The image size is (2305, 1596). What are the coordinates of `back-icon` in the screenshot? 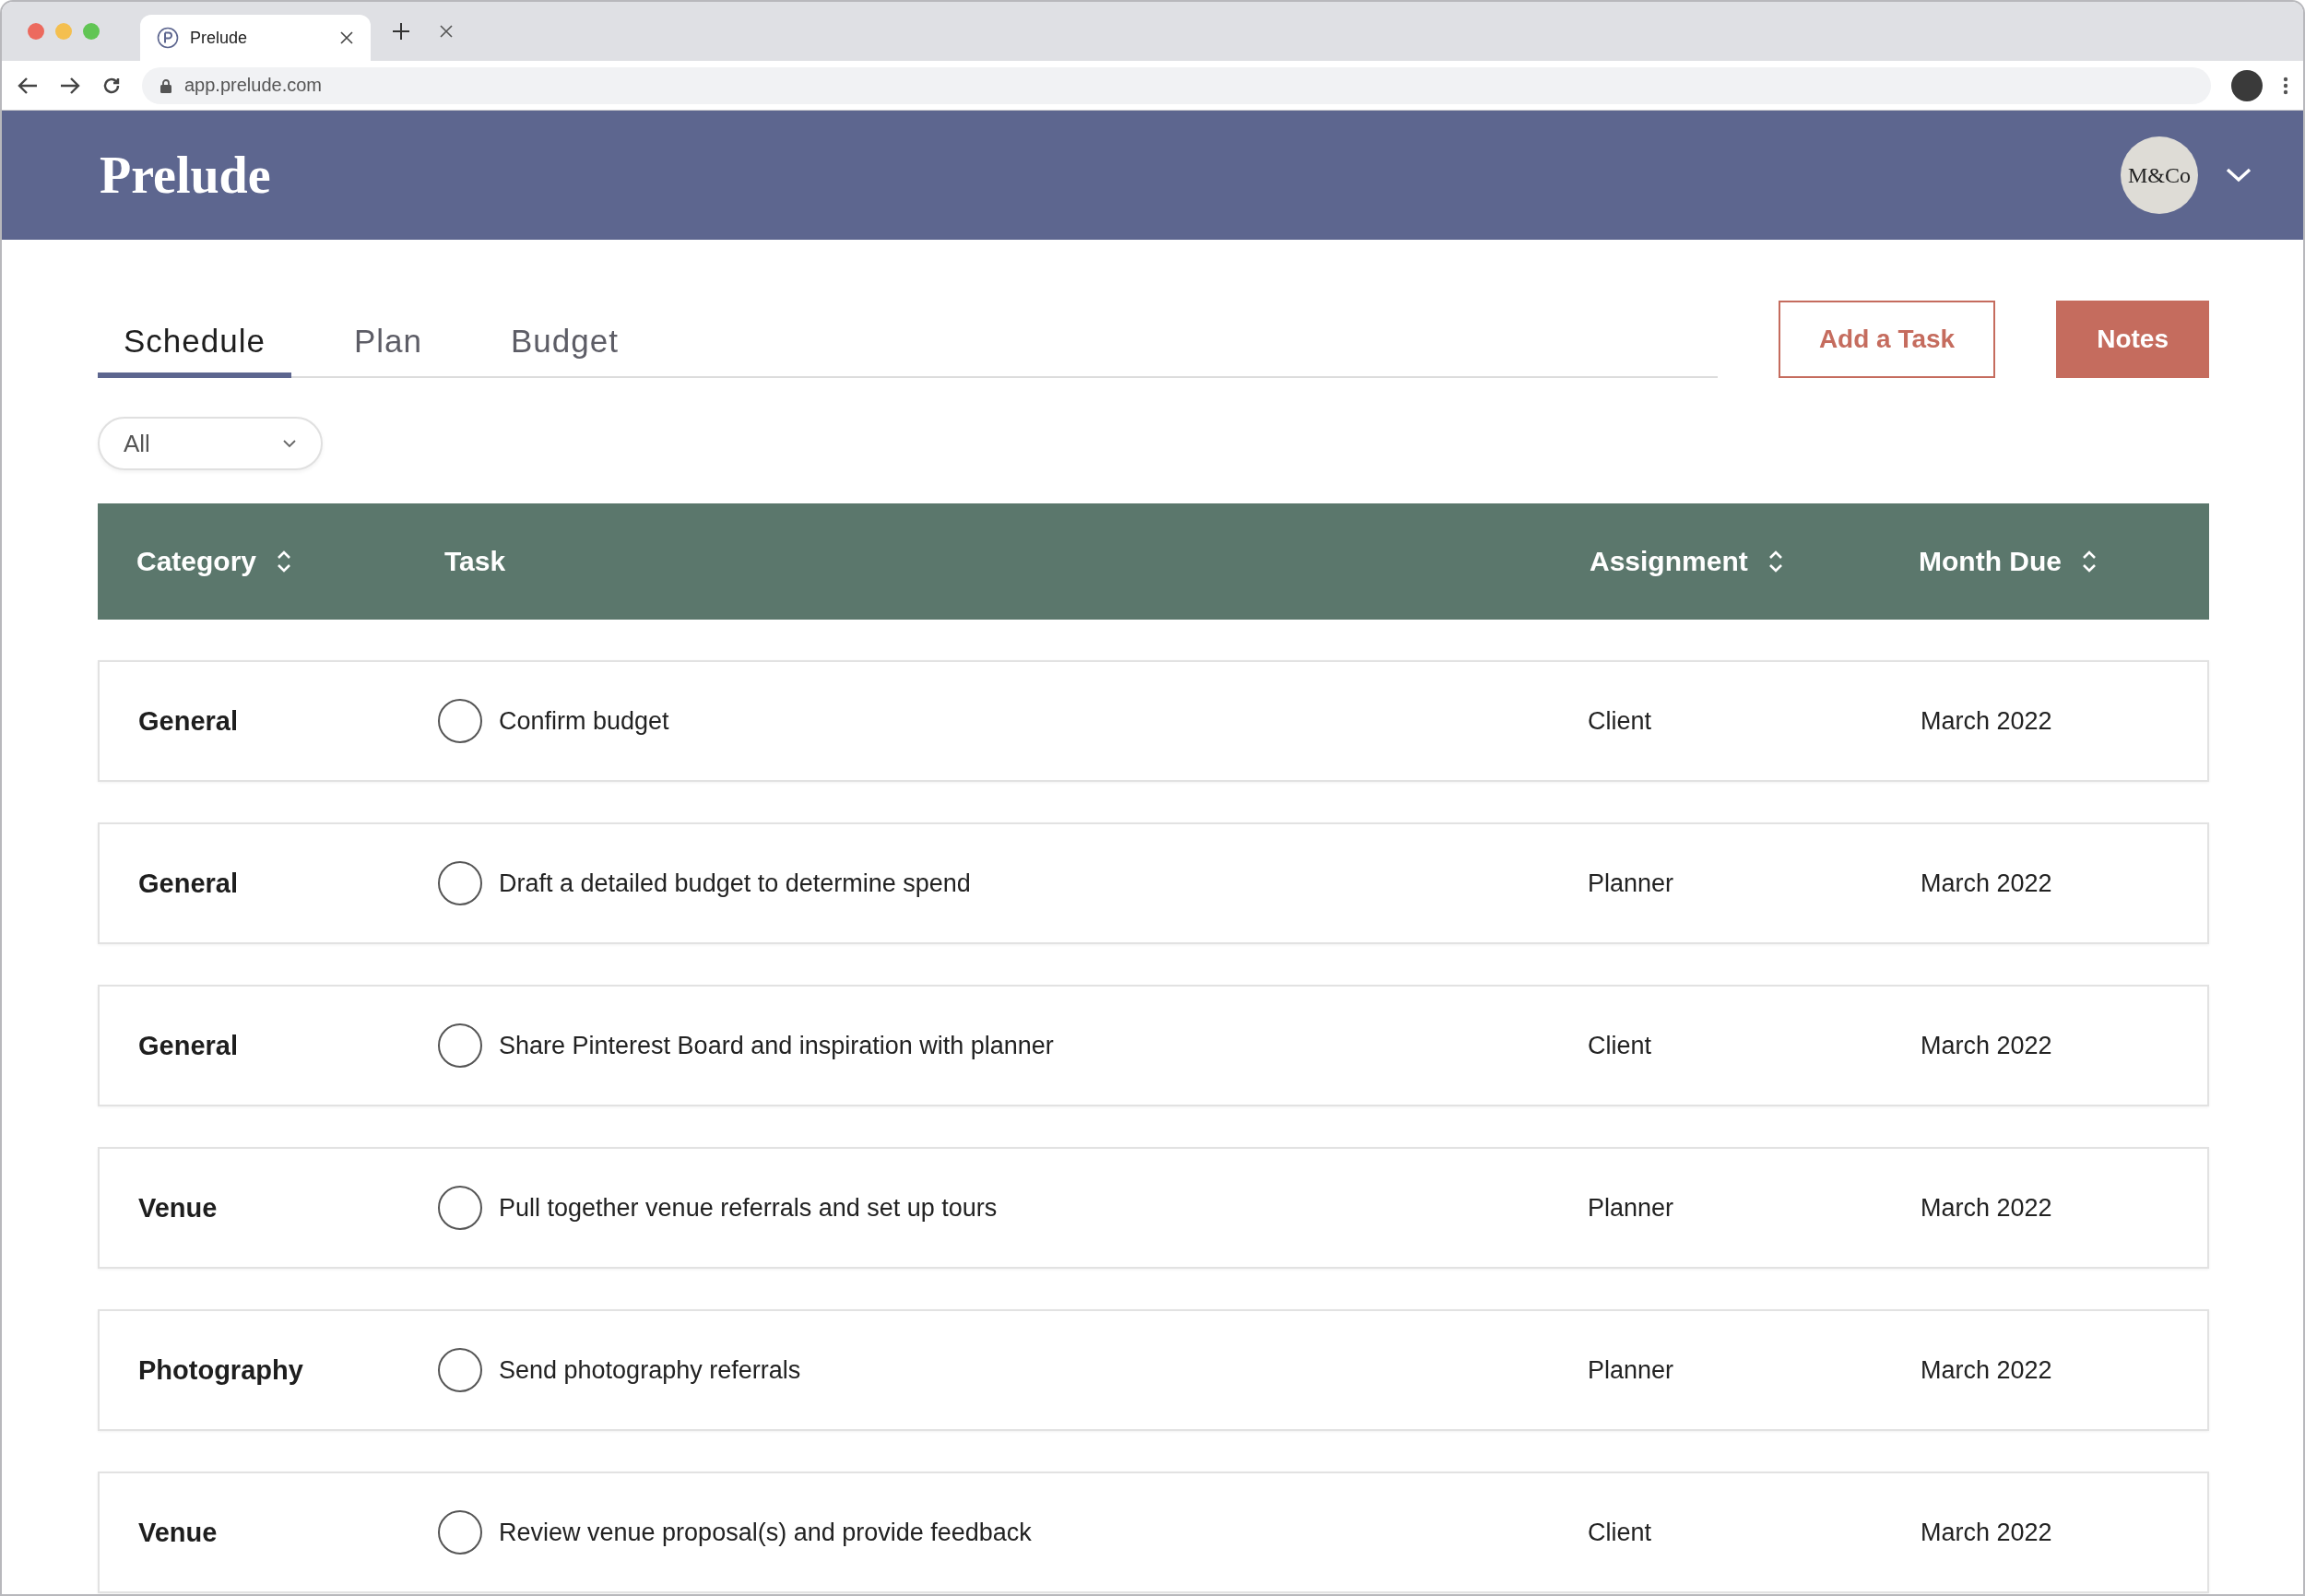 It's located at (28, 85).